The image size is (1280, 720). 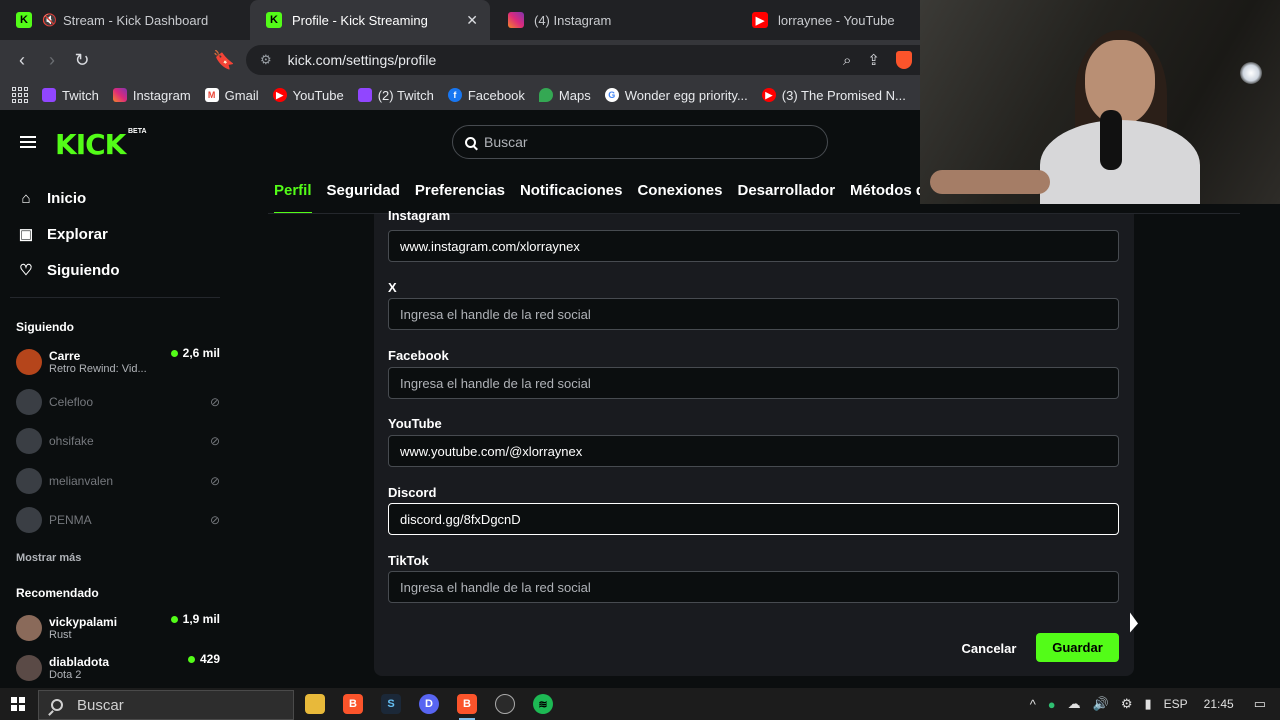 What do you see at coordinates (70, 95) in the screenshot?
I see `bookmark-twitch: Twitch` at bounding box center [70, 95].